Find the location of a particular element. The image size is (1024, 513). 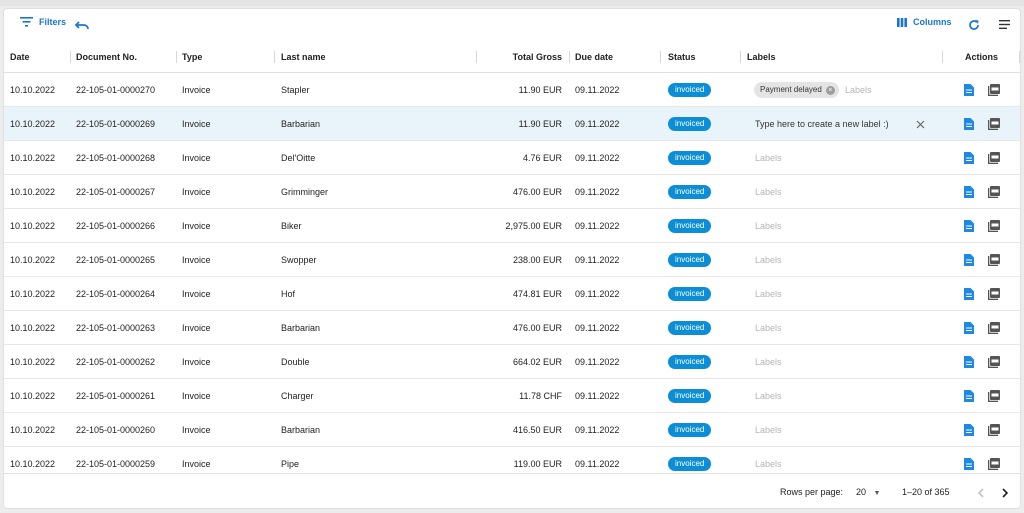

cell-document-no: 22-105-01-0000263 is located at coordinates (116, 328).